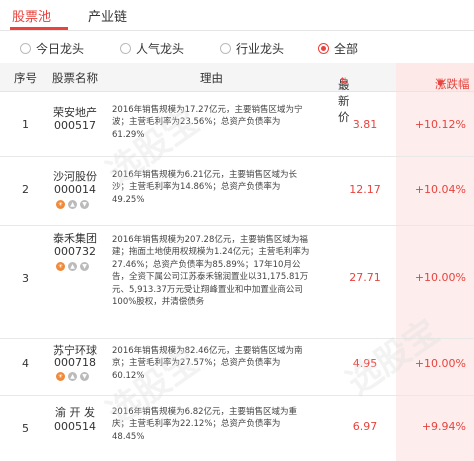 The width and height of the screenshot is (474, 461). I want to click on stock-name: 荣安地产, so click(75, 112).